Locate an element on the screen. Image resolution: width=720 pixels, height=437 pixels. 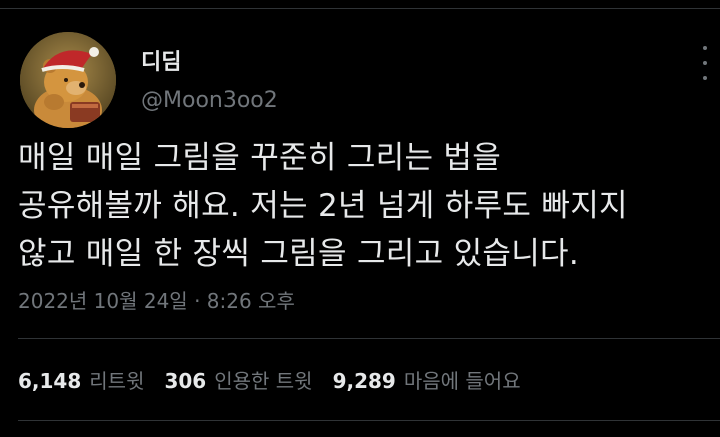
tweet-timestamp: 2022년 10월 24일 · 8:26 오후 is located at coordinates (156, 299).